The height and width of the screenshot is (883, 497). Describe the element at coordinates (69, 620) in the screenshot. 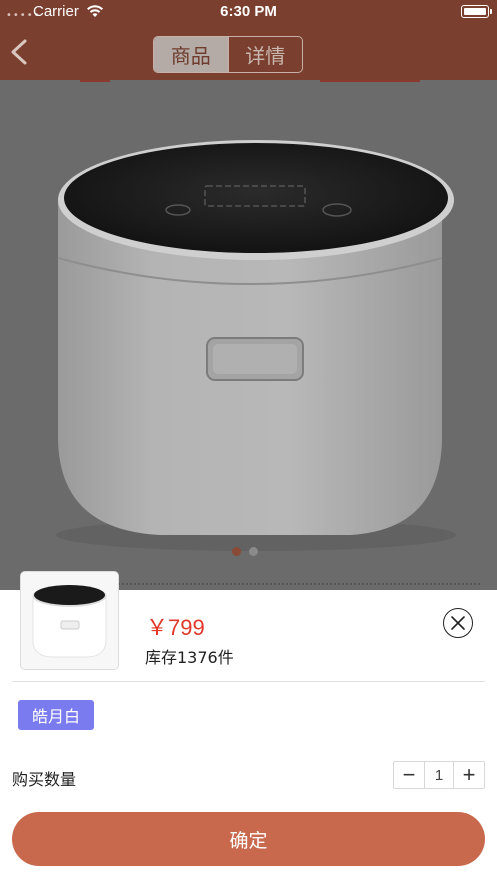

I see `product-thumbnail` at that location.